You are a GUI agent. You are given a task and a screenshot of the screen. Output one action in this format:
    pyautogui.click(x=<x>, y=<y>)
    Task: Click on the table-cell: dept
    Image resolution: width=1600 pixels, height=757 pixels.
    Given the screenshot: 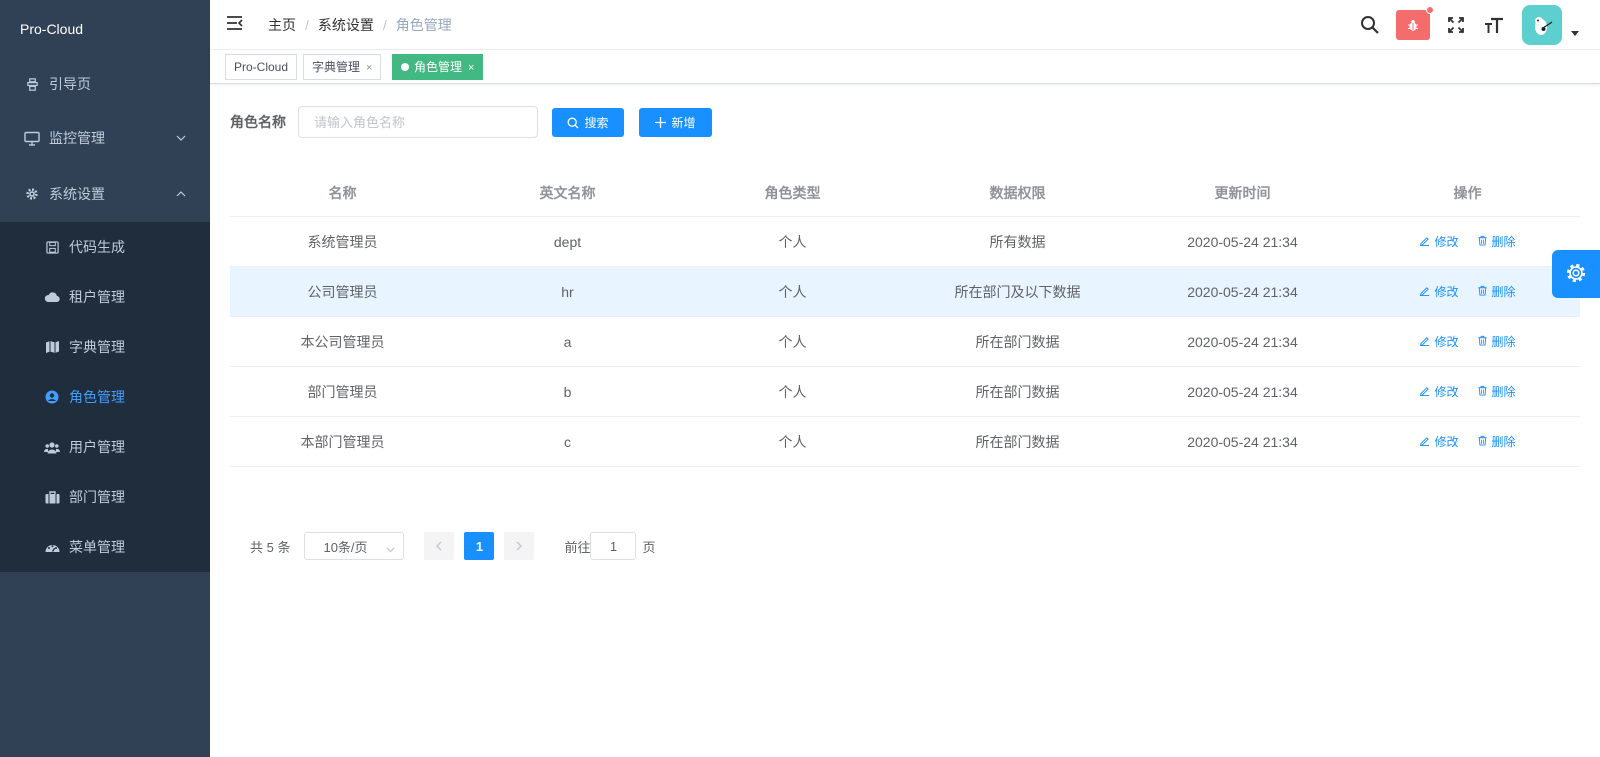 What is the action you would take?
    pyautogui.click(x=567, y=241)
    